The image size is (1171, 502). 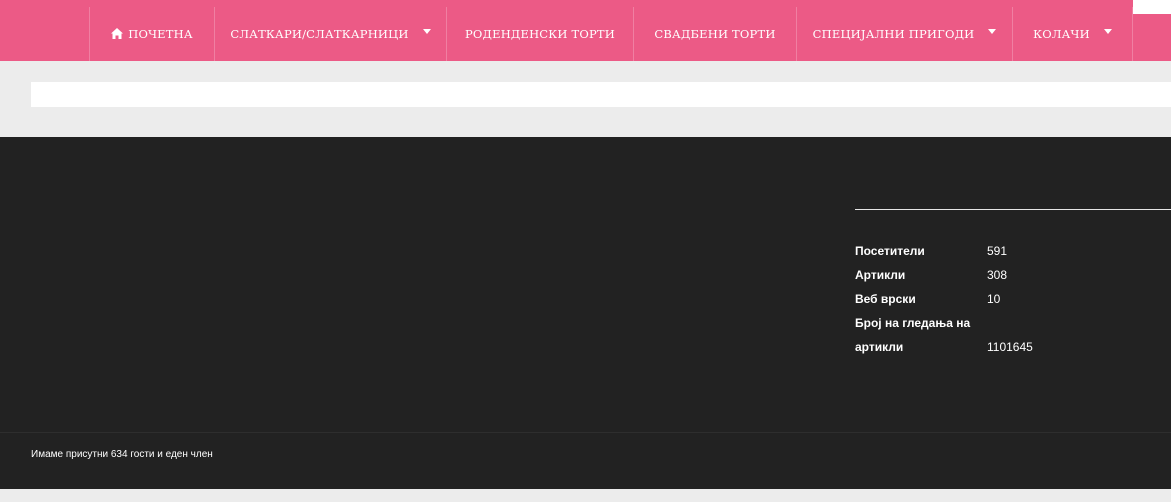 I want to click on nav-item-special-occasions: СПЕЦИЈАЛНИ ПРИГОДИ, so click(x=905, y=34).